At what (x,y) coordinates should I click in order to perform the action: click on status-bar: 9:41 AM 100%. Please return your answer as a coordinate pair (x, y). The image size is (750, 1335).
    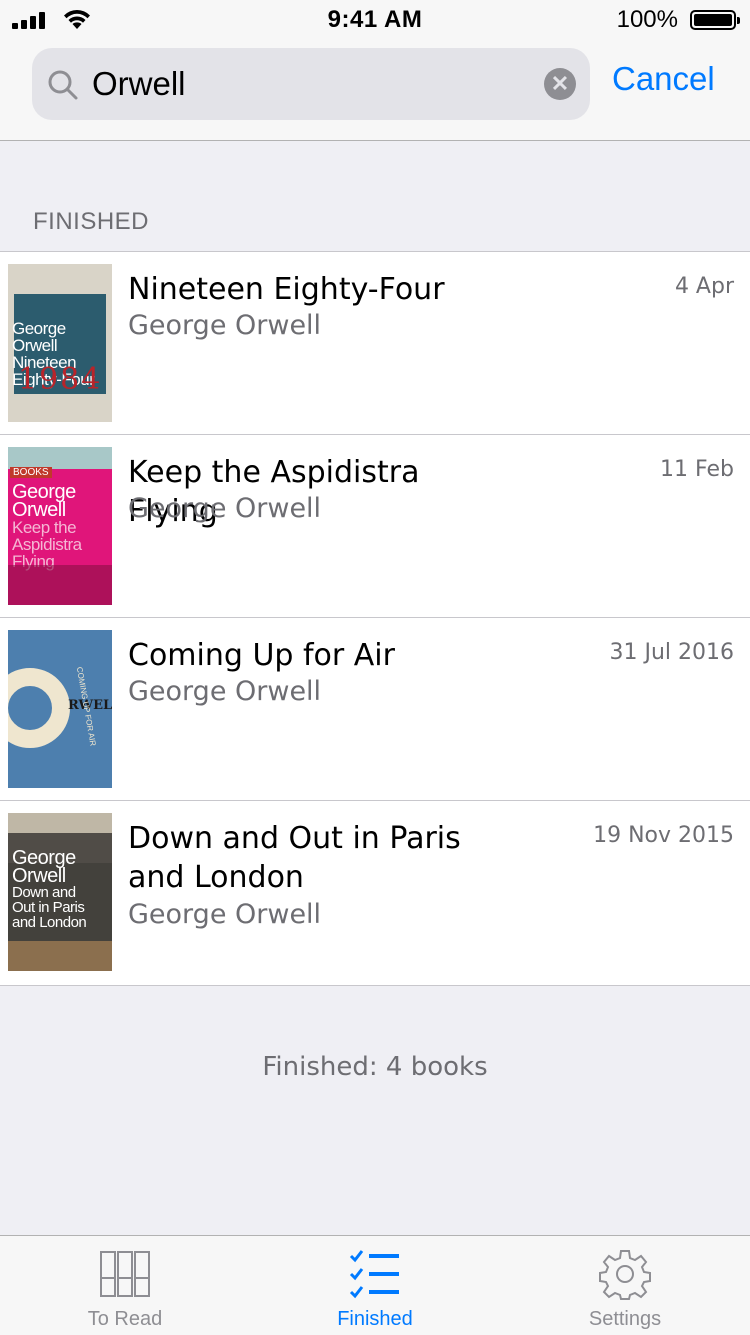
    Looking at the image, I should click on (375, 20).